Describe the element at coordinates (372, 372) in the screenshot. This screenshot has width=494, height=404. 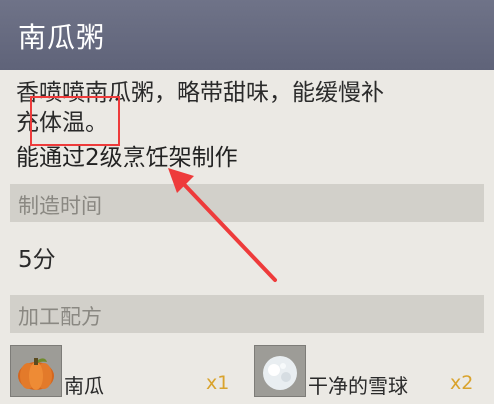
I see `ingredient-snowball: 干净的雪球 x2` at that location.